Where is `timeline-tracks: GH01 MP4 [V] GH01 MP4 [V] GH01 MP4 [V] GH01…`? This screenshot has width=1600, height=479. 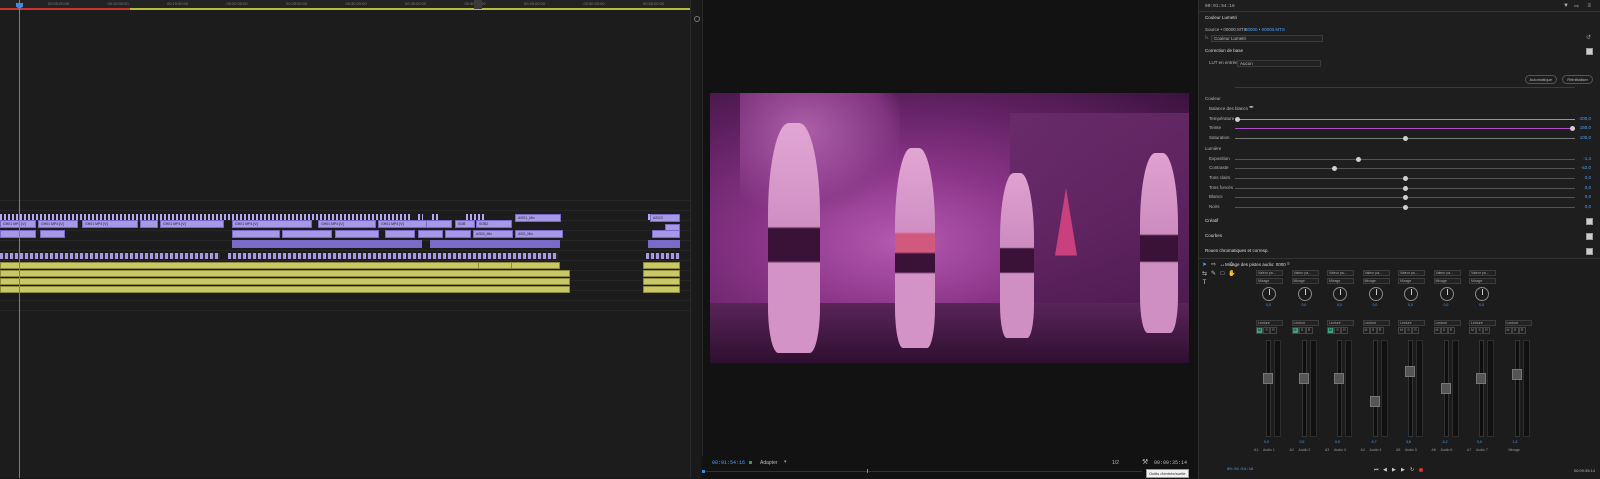 timeline-tracks: GH01 MP4 [V] GH01 MP4 [V] GH01 MP4 [V] GH01… is located at coordinates (345, 260).